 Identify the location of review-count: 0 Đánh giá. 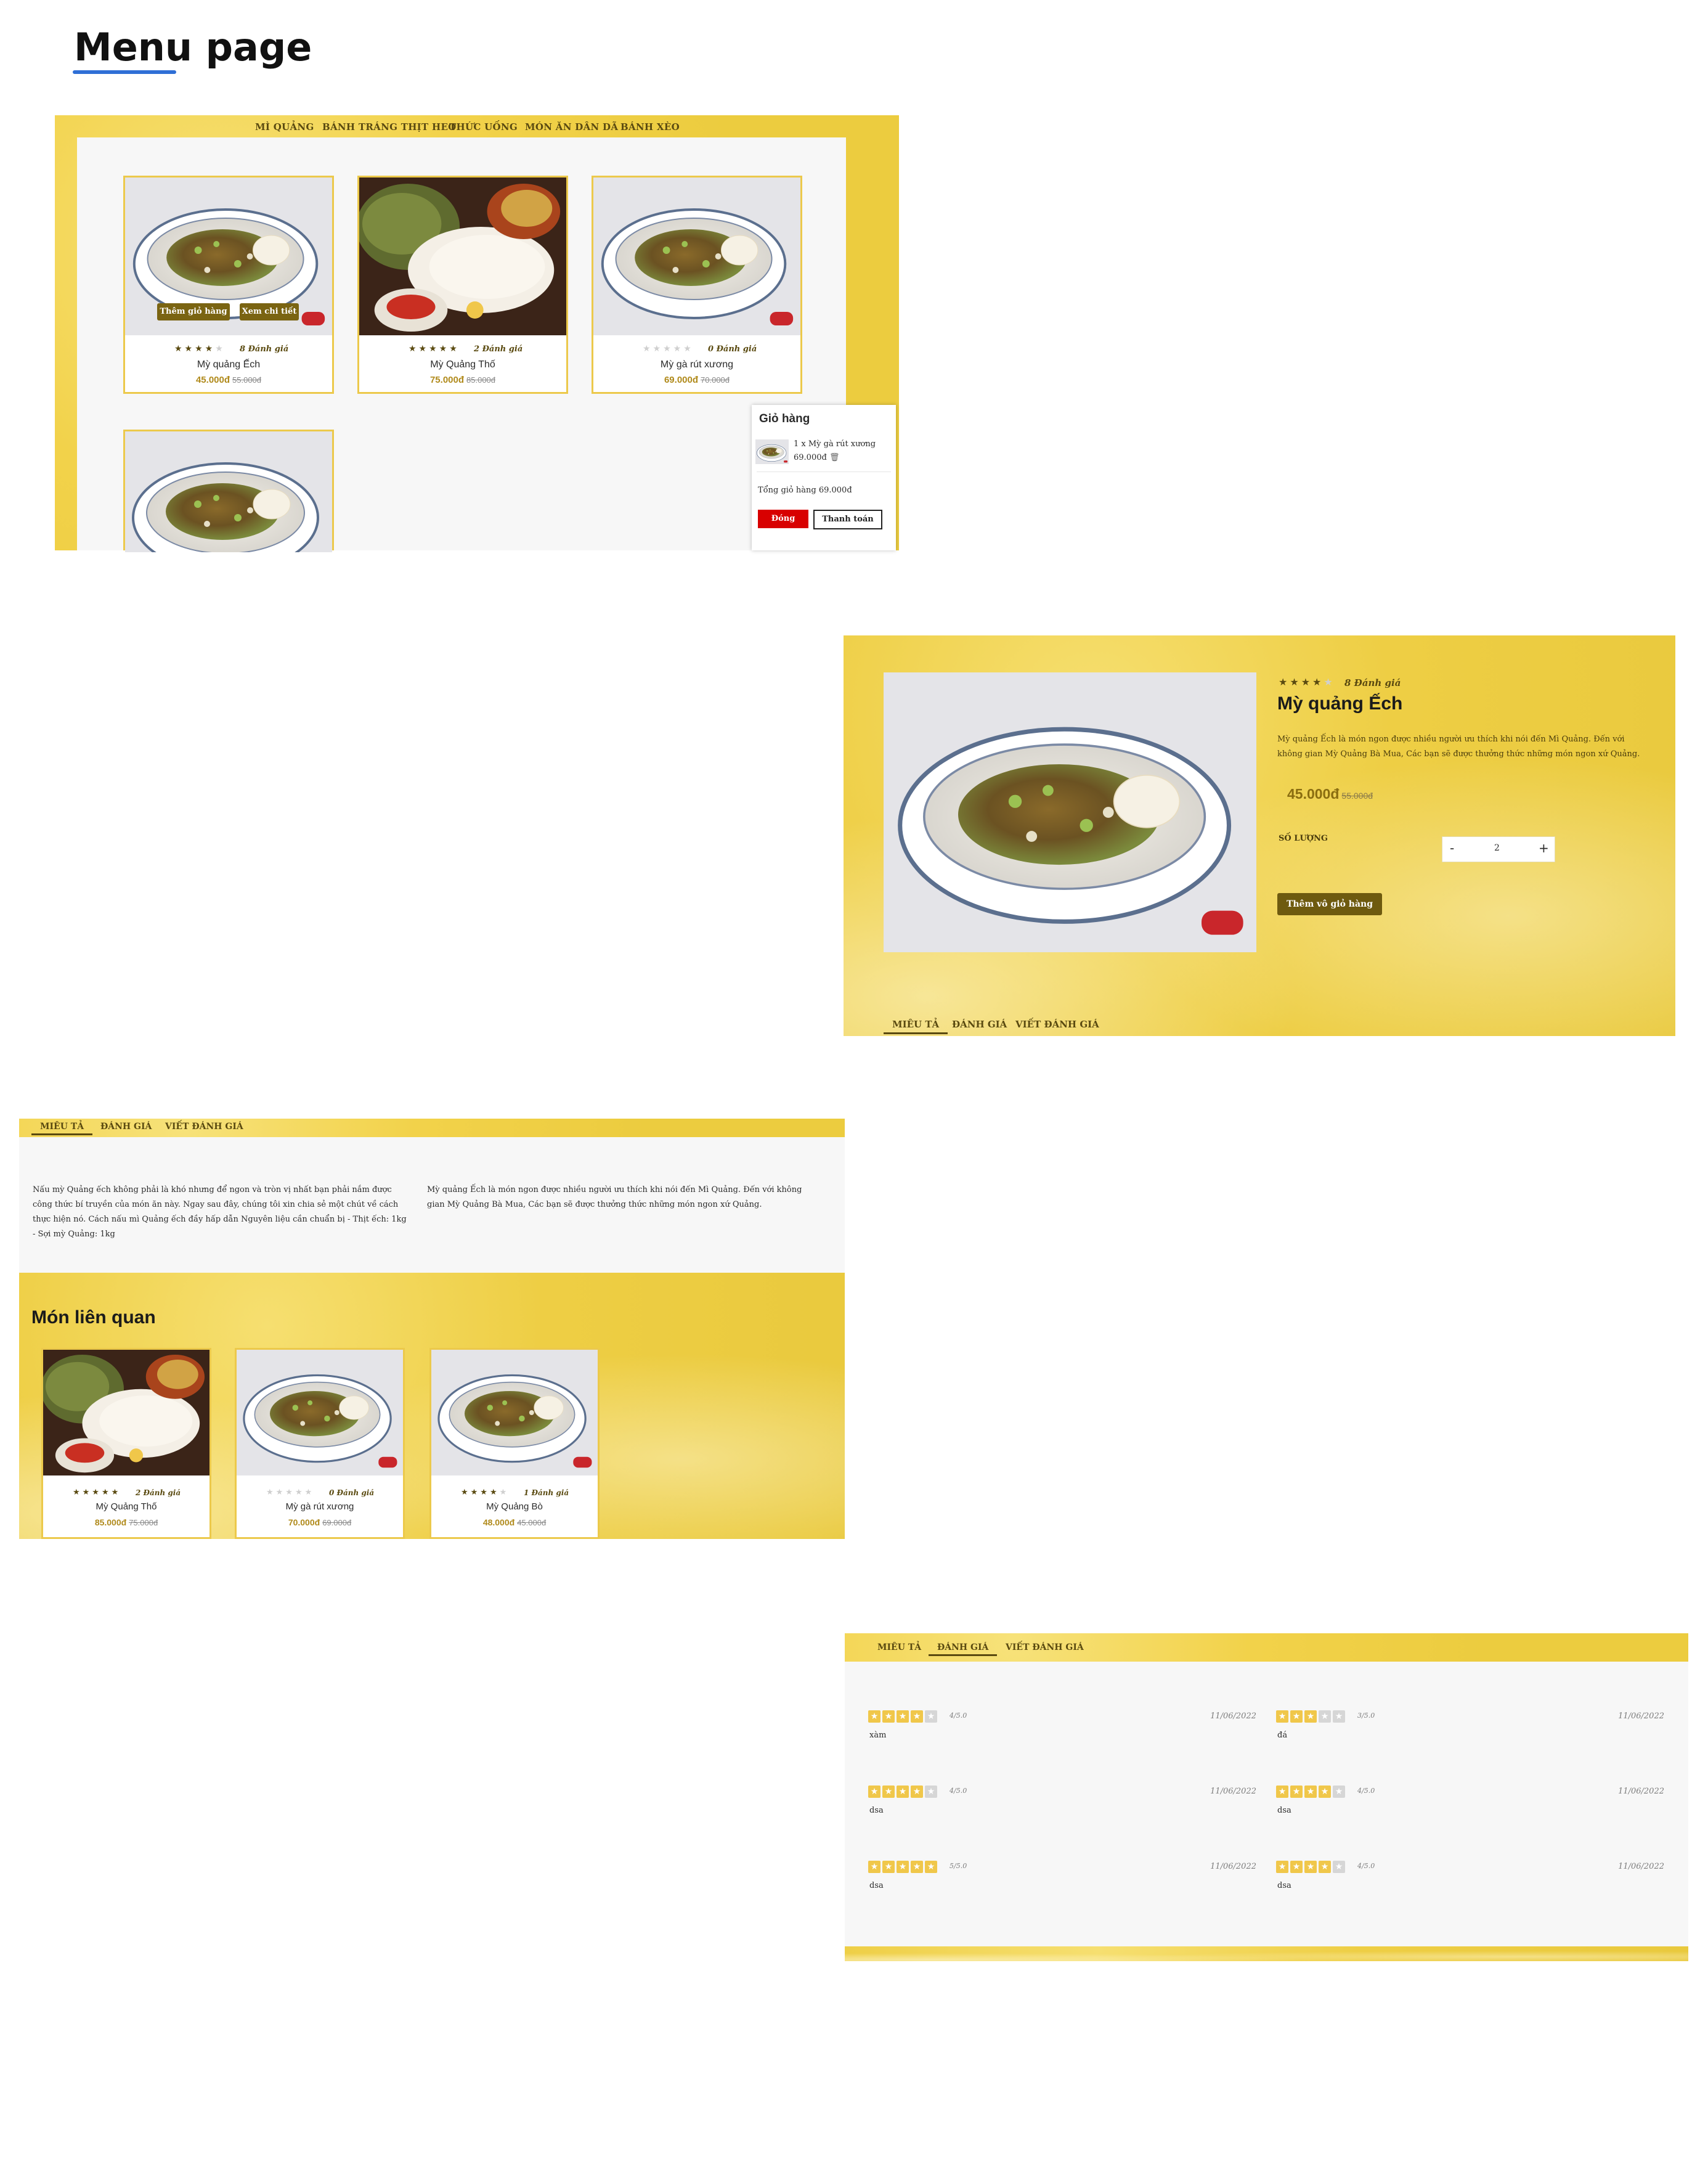
(352, 1492).